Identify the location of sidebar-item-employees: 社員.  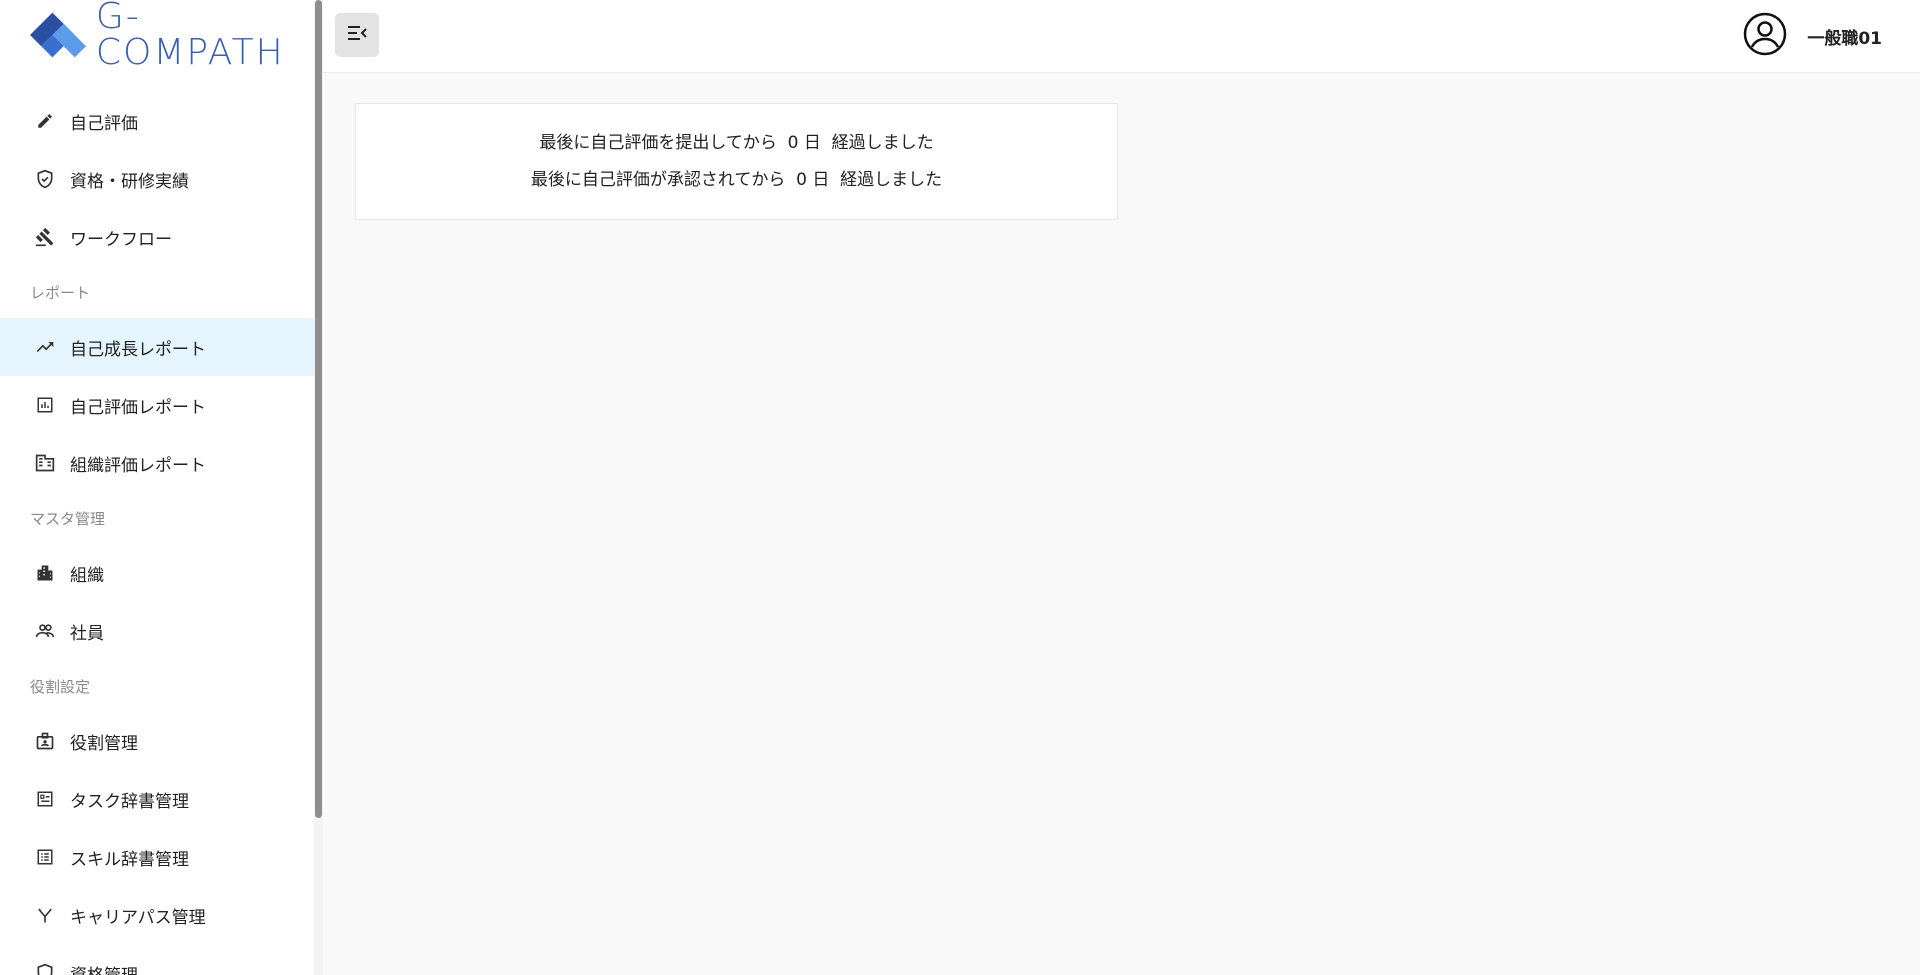
(157, 631).